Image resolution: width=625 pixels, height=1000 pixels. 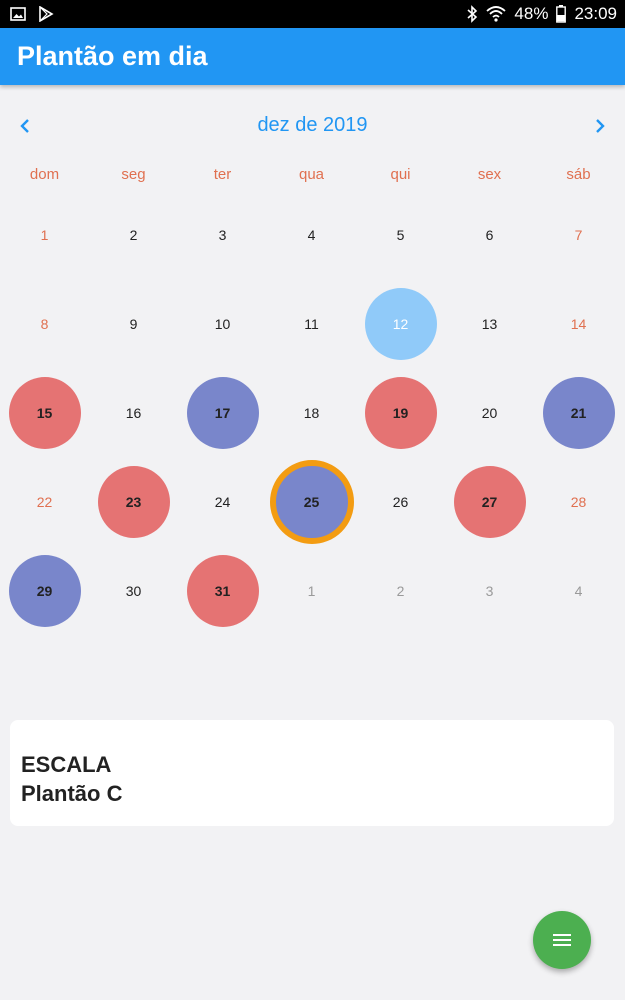 I want to click on day-number: 16, so click(x=133, y=412).